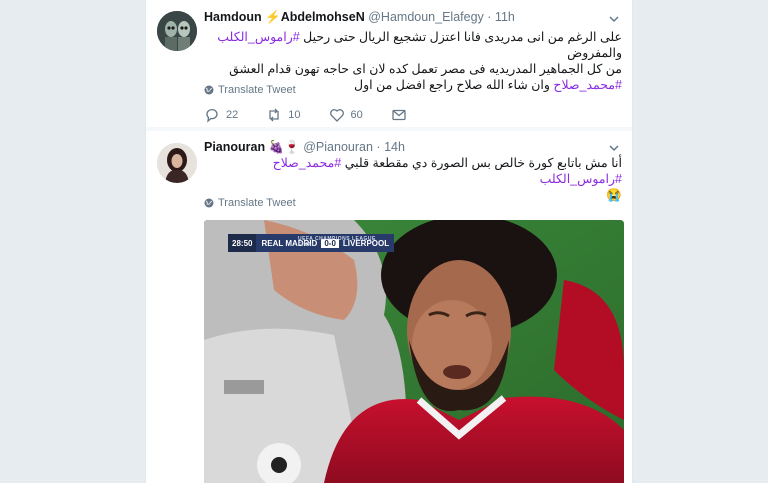 Image resolution: width=768 pixels, height=483 pixels. I want to click on retweet-icon, so click(274, 115).